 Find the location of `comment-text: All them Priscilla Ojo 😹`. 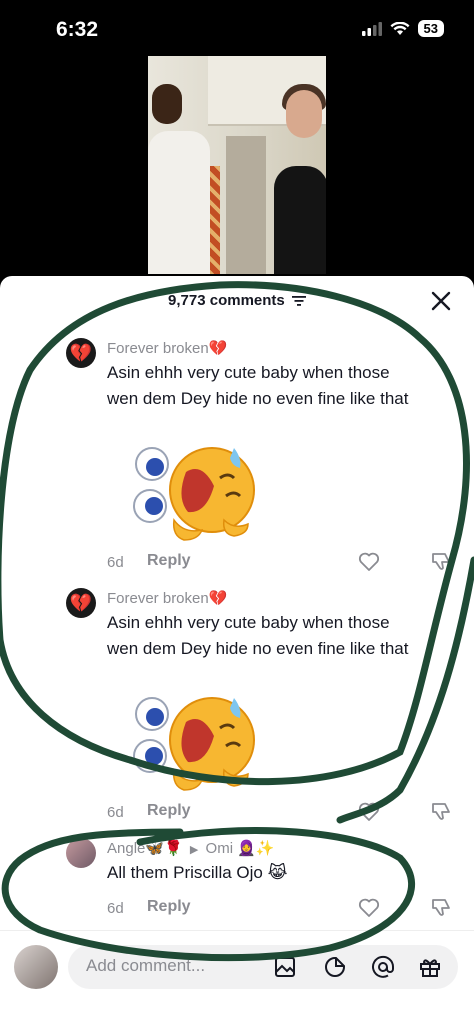

comment-text: All them Priscilla Ojo 😹 is located at coordinates (197, 872).